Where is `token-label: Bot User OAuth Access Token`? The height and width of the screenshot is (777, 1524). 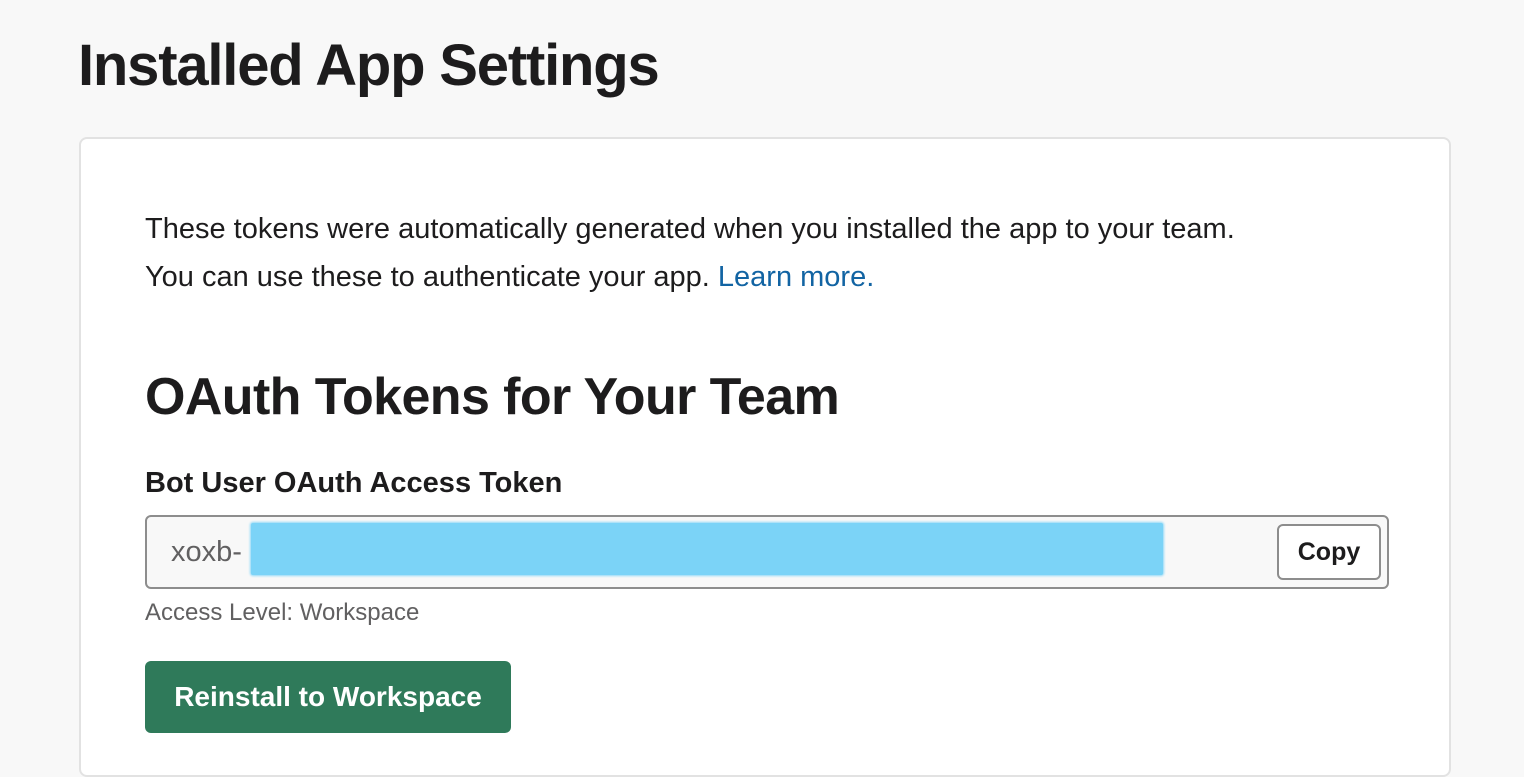 token-label: Bot User OAuth Access Token is located at coordinates (354, 483).